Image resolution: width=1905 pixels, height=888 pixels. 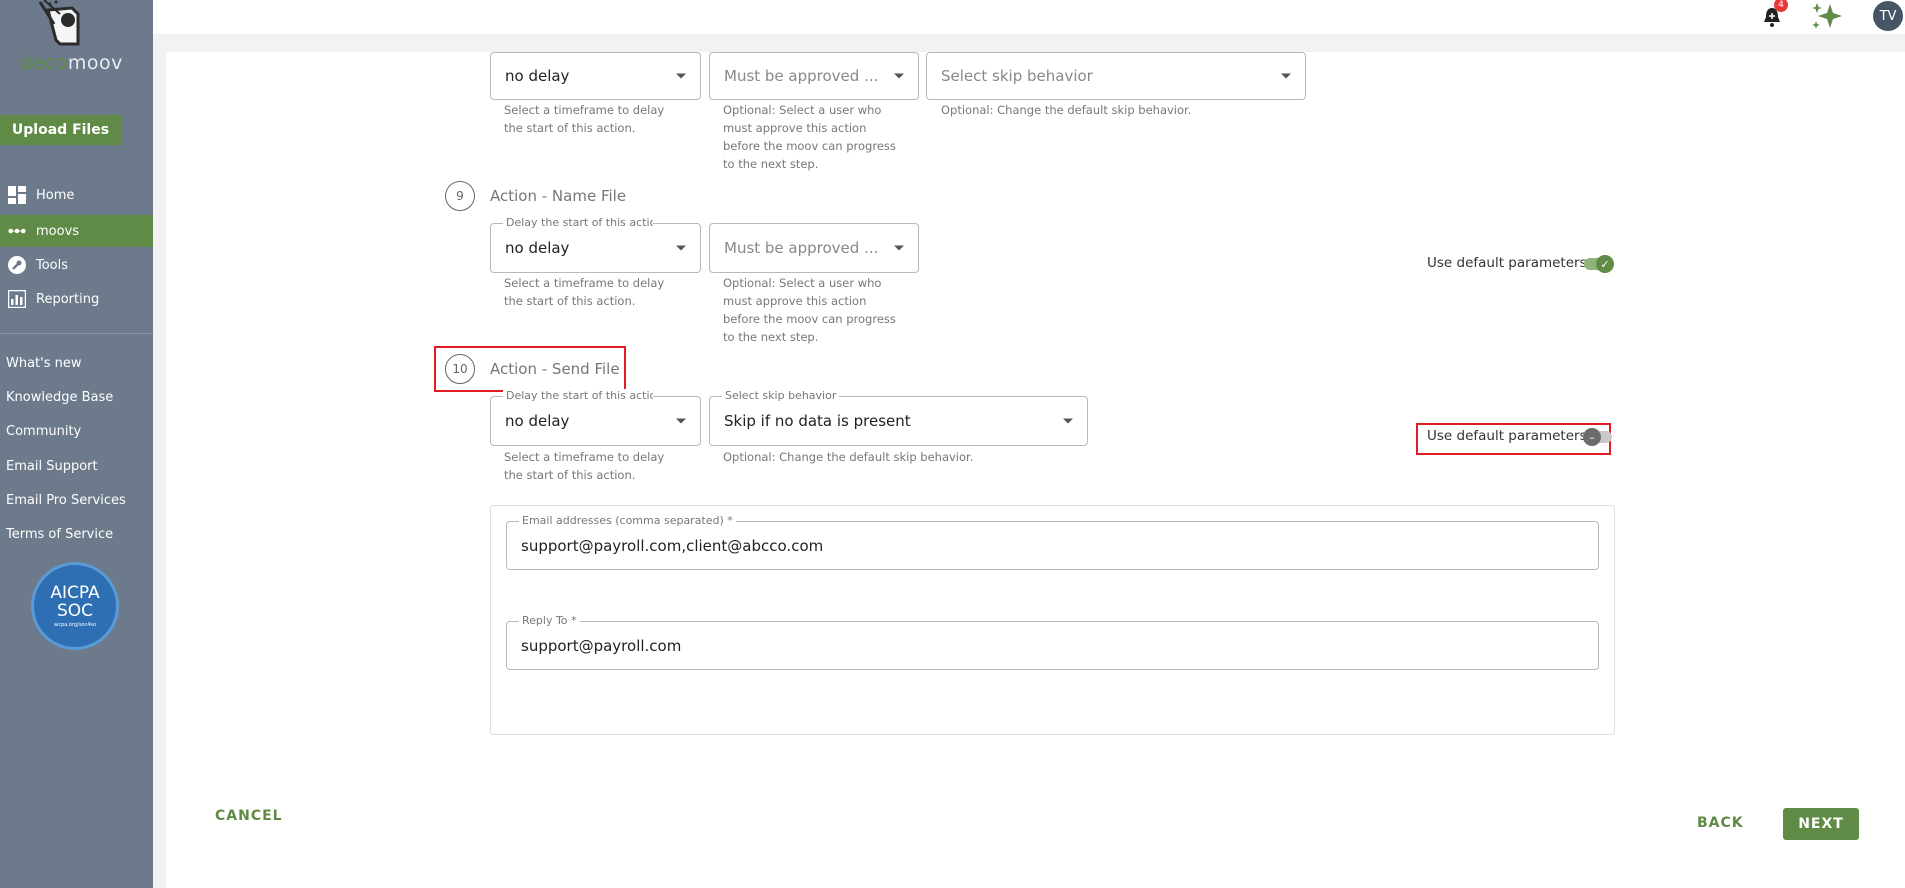 What do you see at coordinates (43, 431) in the screenshot?
I see `link-community: Community` at bounding box center [43, 431].